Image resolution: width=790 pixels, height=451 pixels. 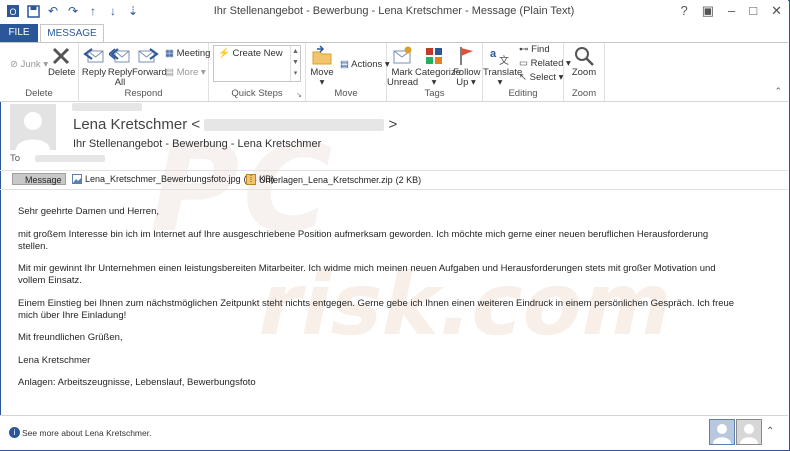 I want to click on reply-all-button: Reply All, so click(x=120, y=66).